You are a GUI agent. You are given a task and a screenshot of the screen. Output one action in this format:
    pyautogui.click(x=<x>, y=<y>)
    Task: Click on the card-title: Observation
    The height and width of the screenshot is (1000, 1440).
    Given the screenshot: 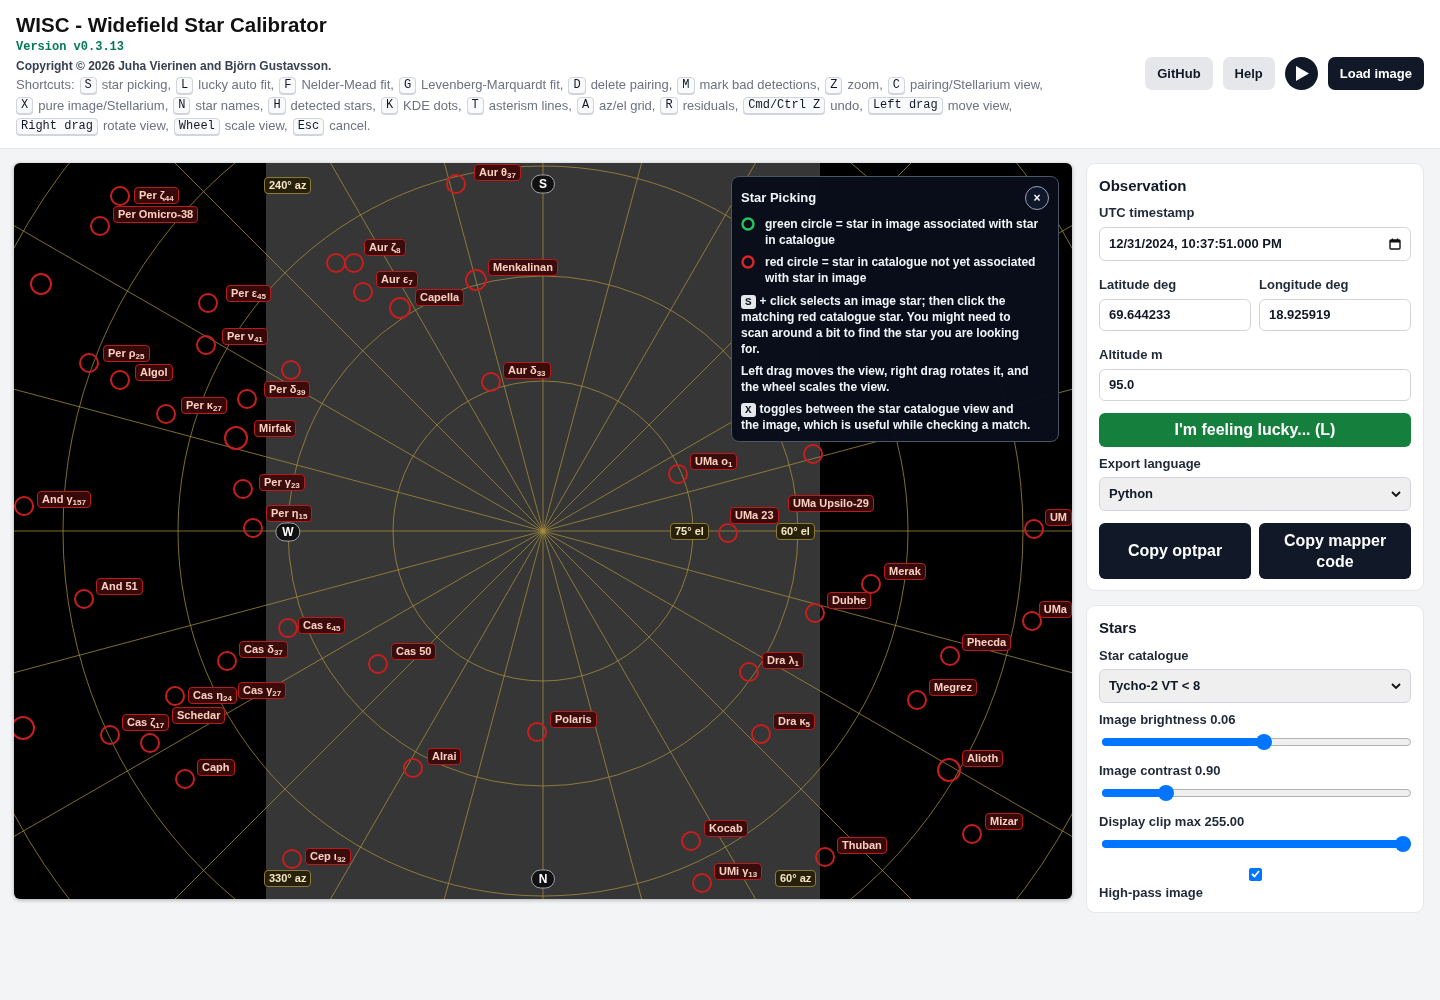 What is the action you would take?
    pyautogui.click(x=1143, y=185)
    